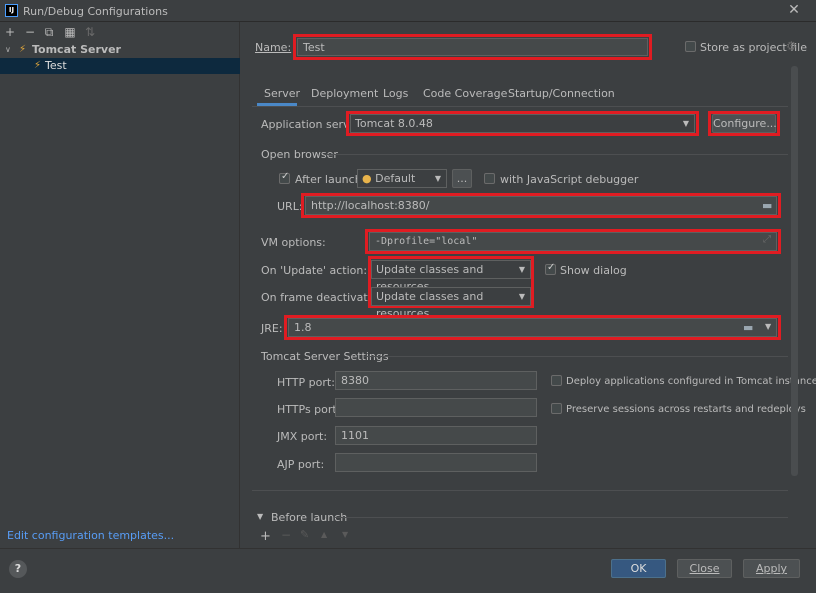 The image size is (816, 593). What do you see at coordinates (638, 568) in the screenshot?
I see `ok-button: OK` at bounding box center [638, 568].